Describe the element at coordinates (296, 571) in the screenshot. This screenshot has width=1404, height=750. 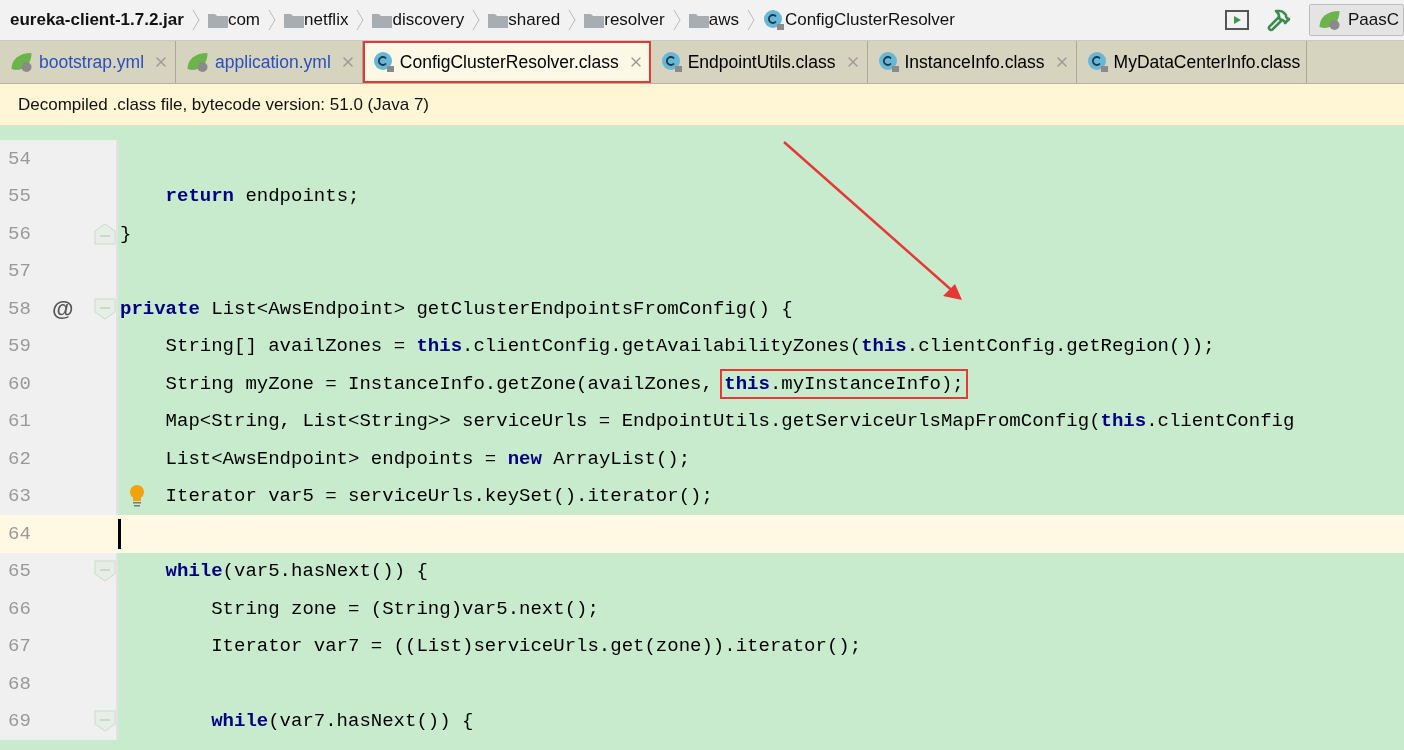
I see `code-text: while(var5.hasNext()) {` at that location.